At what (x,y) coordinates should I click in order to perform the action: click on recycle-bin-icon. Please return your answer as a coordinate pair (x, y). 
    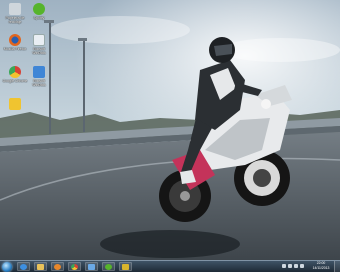
    Looking at the image, I should click on (15, 9).